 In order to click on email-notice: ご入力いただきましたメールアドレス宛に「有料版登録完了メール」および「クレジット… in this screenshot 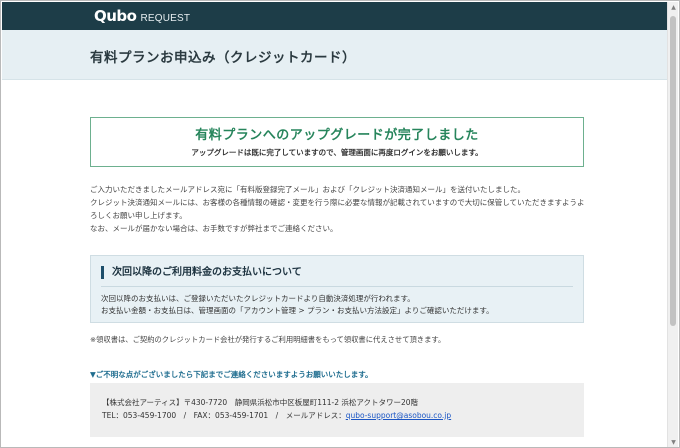, I will do `click(340, 209)`.